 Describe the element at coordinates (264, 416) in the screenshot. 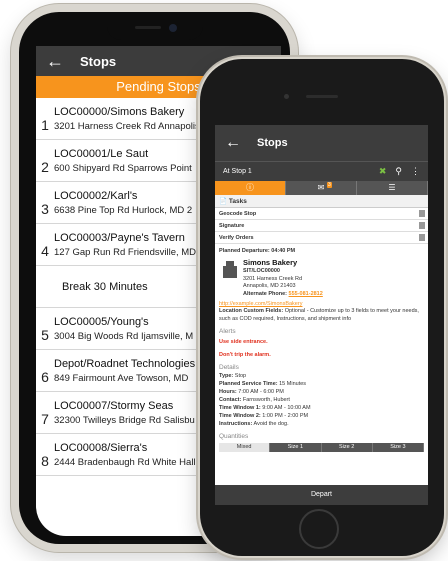

I see `detail-row: Time Window 2: 1:00 PM - 2:00 PM` at that location.